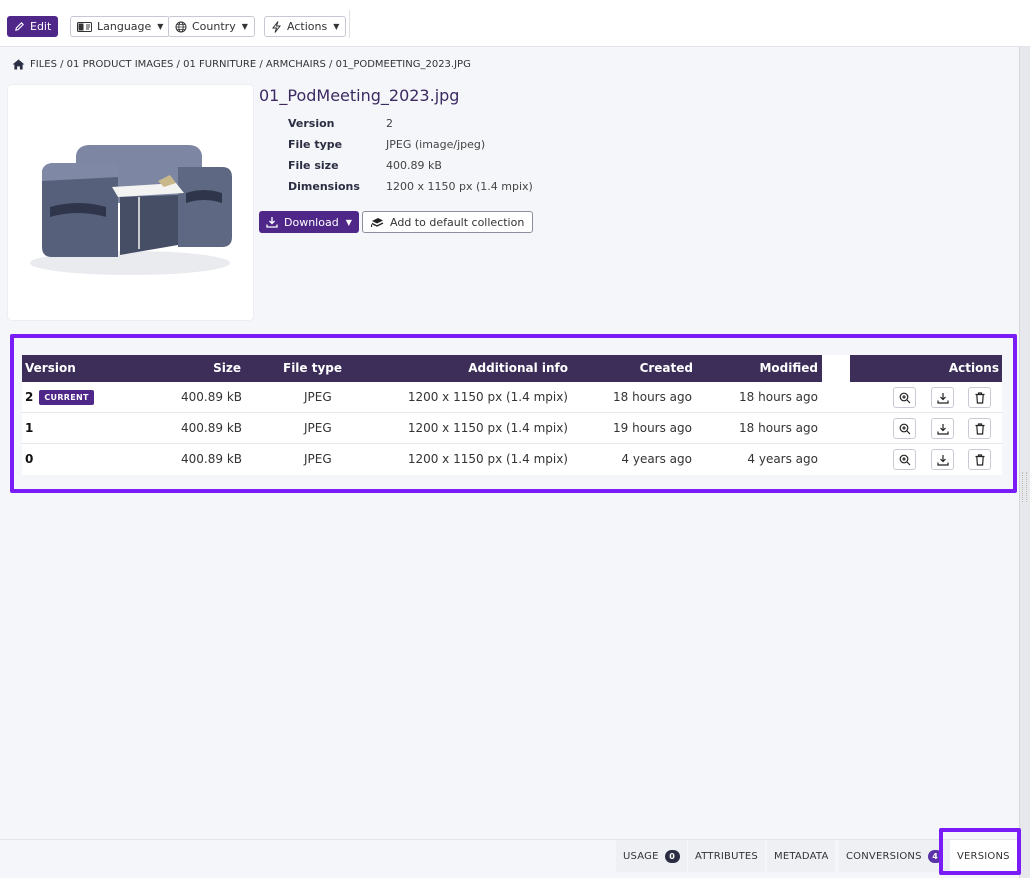  I want to click on col-created: Created, so click(647, 368).